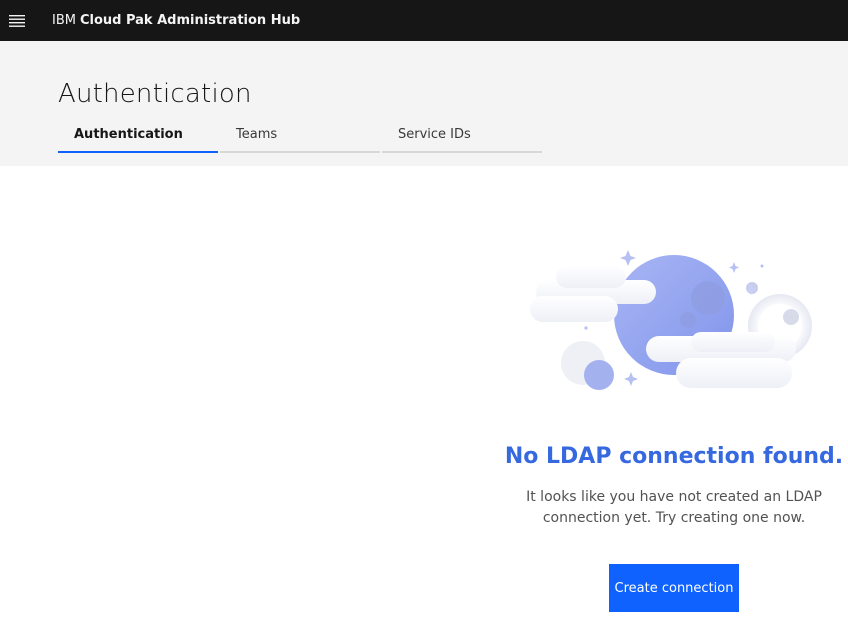 The width and height of the screenshot is (848, 634). What do you see at coordinates (64, 20) in the screenshot?
I see `brand-prefix: IBM` at bounding box center [64, 20].